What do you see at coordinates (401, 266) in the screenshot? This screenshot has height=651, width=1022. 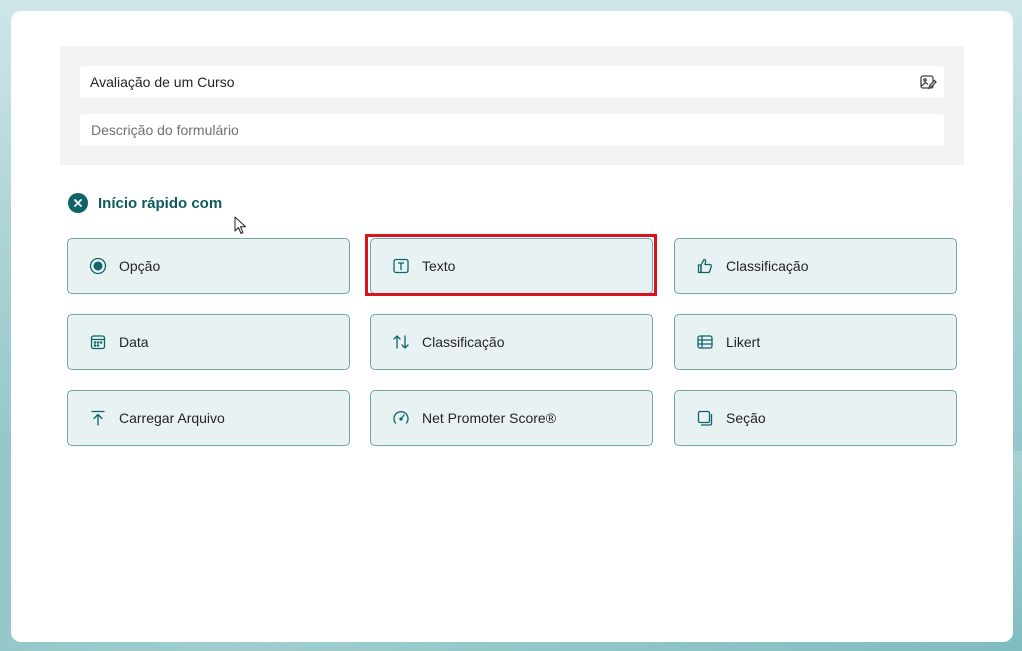 I see `text-icon` at bounding box center [401, 266].